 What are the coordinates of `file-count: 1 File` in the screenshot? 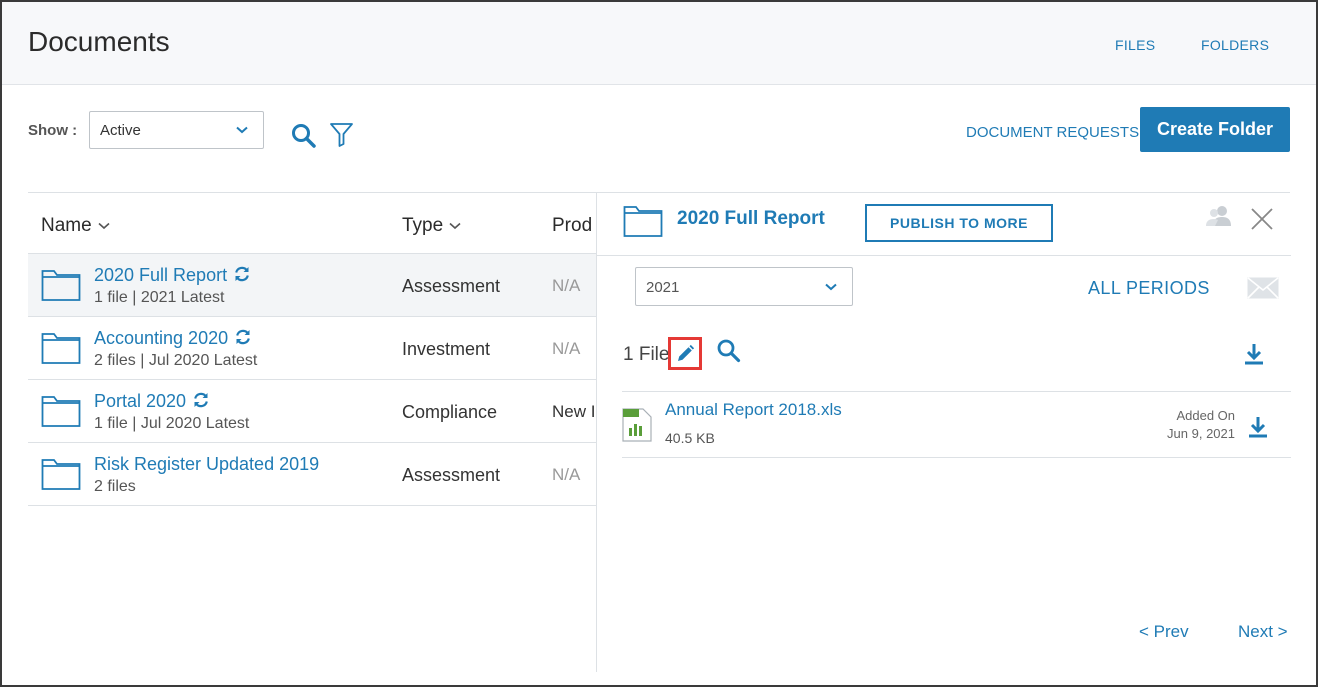 It's located at (646, 354).